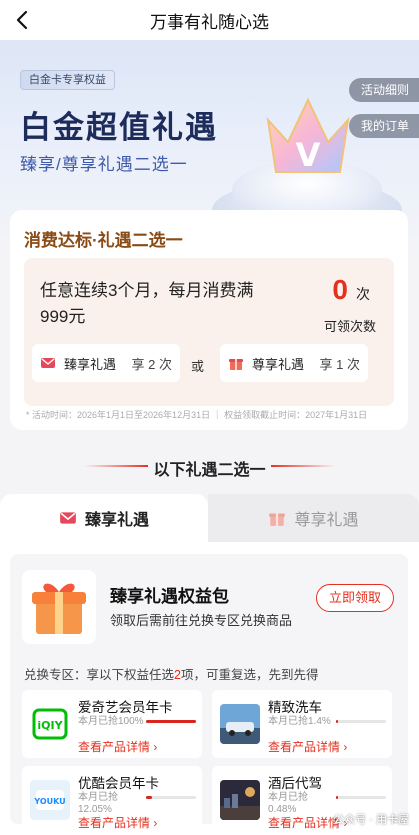 Image resolution: width=419 pixels, height=835 pixels. What do you see at coordinates (288, 803) in the screenshot?
I see `product-progress-text: 本月已抢0.48%` at bounding box center [288, 803].